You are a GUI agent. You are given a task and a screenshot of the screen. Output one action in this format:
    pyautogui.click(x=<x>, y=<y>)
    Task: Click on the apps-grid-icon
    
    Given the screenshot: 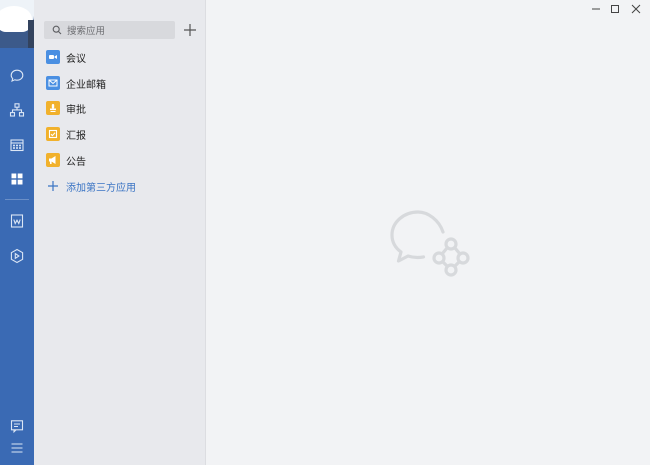 What is the action you would take?
    pyautogui.click(x=17, y=179)
    